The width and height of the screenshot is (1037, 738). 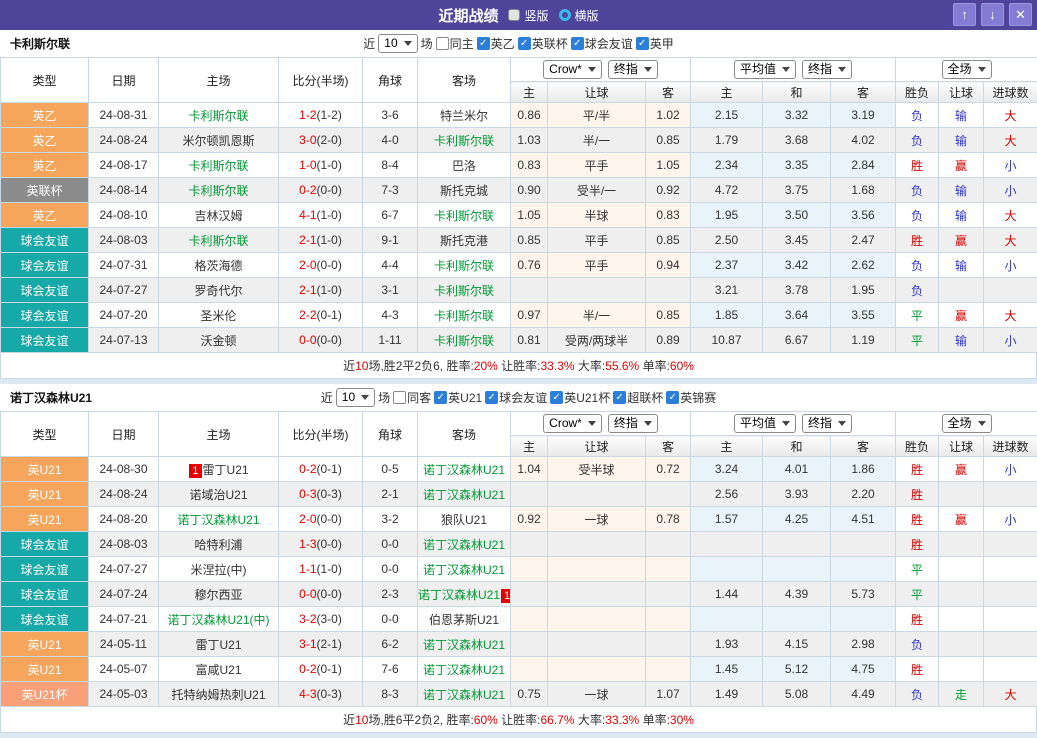 I want to click on league-filter-1: ✓ 英联杯, so click(x=542, y=43).